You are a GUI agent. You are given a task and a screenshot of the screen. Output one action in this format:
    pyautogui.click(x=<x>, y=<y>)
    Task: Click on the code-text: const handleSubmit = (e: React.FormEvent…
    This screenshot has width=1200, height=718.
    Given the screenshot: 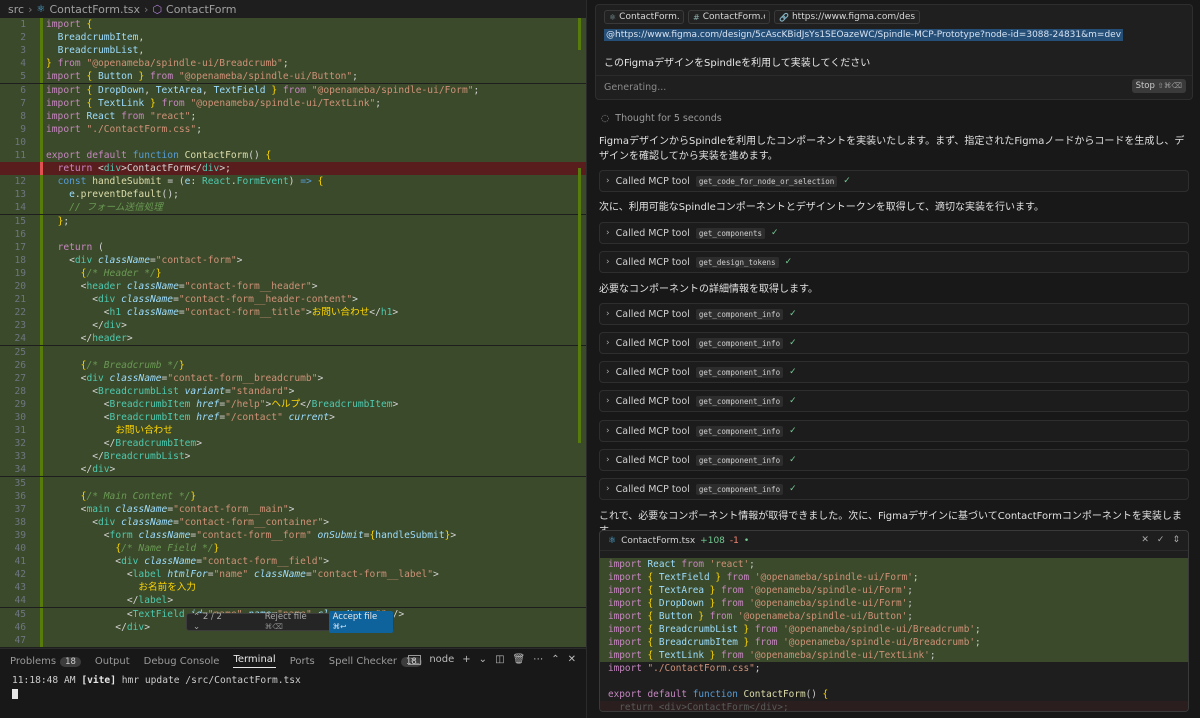 What is the action you would take?
    pyautogui.click(x=190, y=182)
    